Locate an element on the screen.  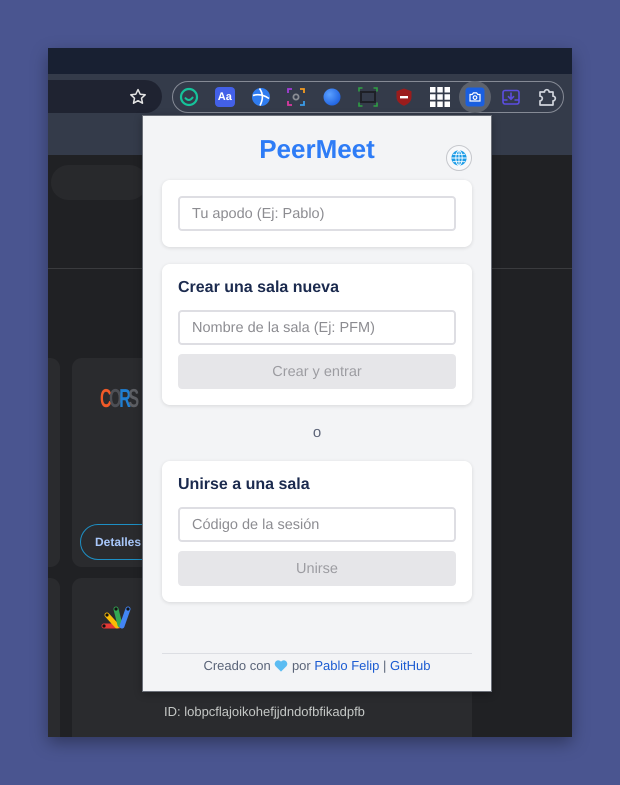
toolbar-button is located at coordinates (475, 97).